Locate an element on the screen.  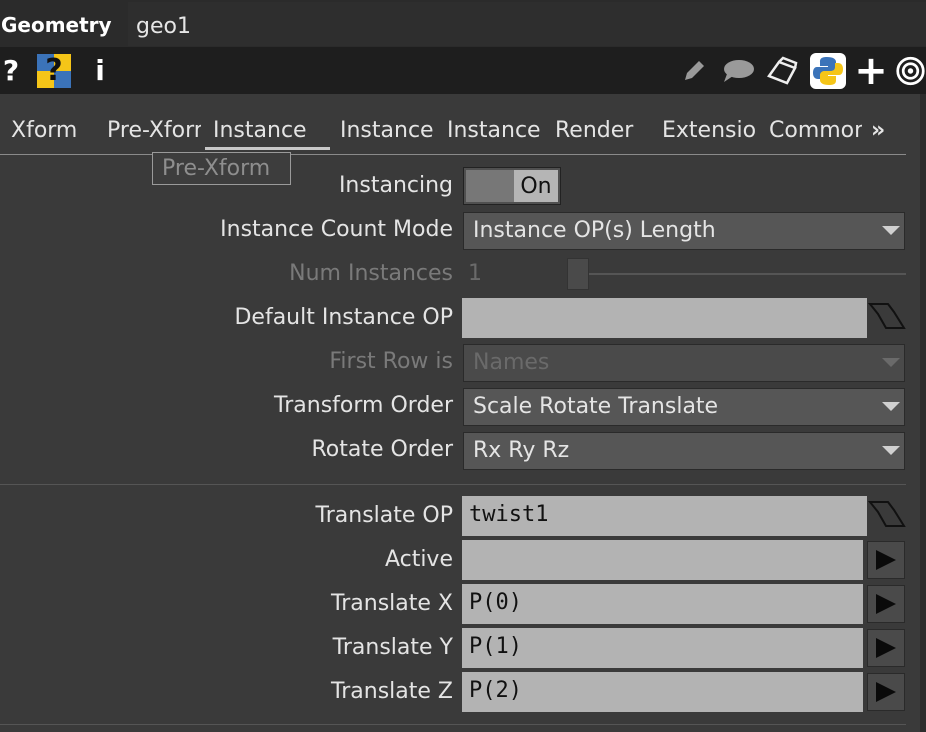
translate-z-field: P(2) is located at coordinates (662, 692).